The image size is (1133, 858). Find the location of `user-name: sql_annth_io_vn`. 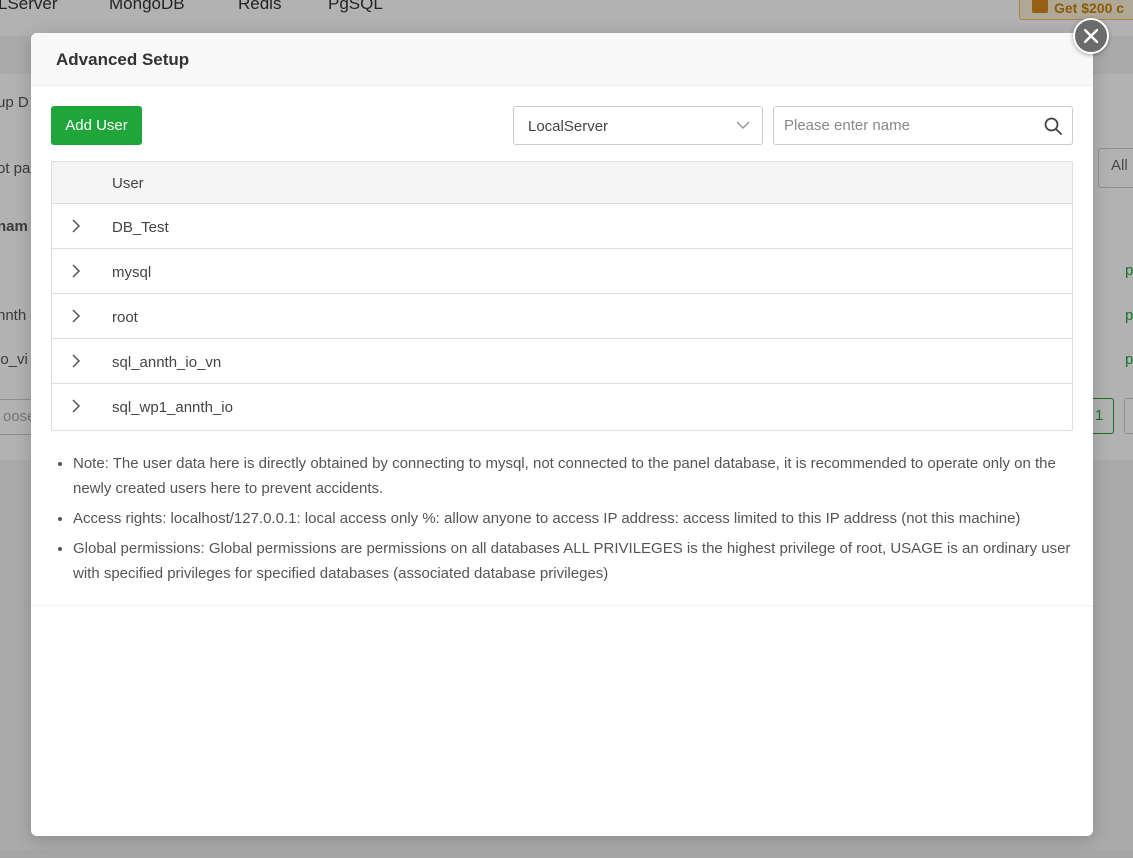

user-name: sql_annth_io_vn is located at coordinates (167, 362).